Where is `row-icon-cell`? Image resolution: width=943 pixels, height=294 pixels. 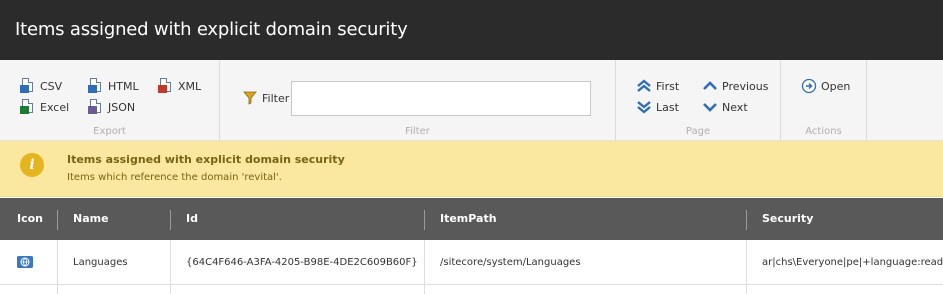 row-icon-cell is located at coordinates (27, 262).